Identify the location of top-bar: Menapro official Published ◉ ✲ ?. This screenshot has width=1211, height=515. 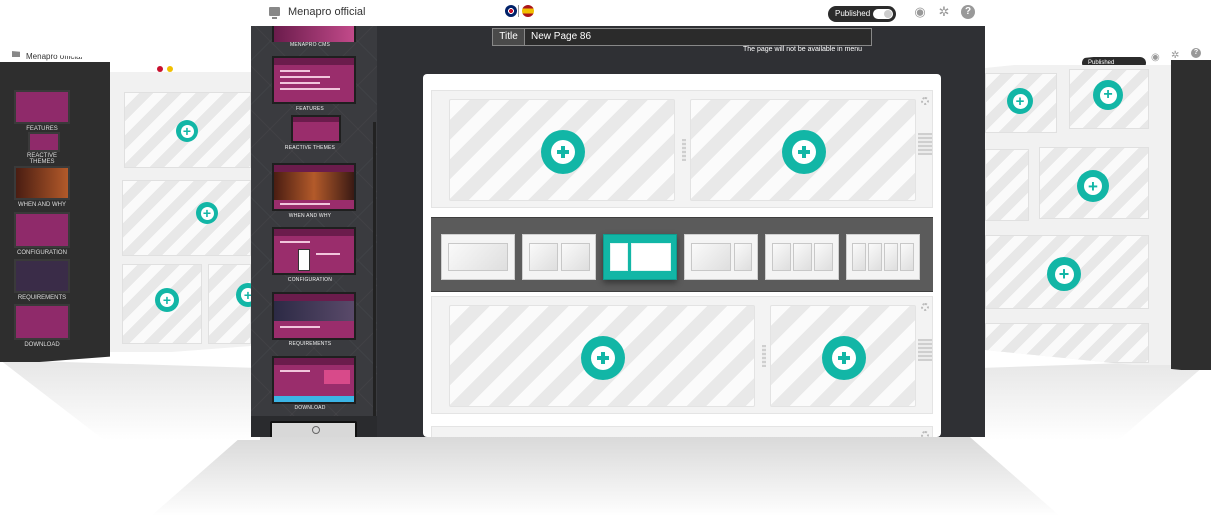
(618, 13).